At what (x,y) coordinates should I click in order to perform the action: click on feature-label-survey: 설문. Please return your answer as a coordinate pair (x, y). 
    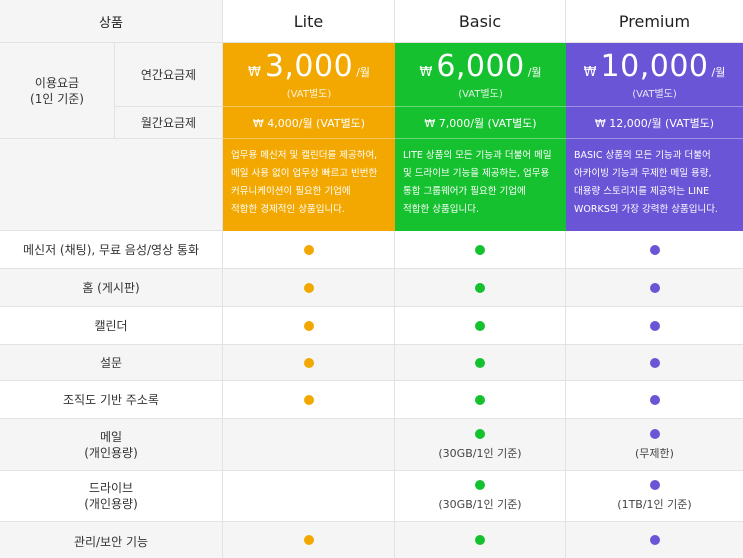
    Looking at the image, I should click on (111, 363).